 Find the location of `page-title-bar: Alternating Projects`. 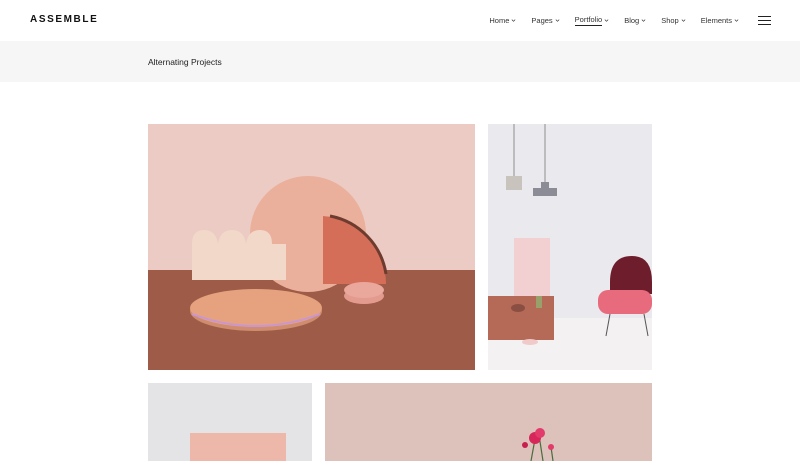

page-title-bar: Alternating Projects is located at coordinates (400, 61).